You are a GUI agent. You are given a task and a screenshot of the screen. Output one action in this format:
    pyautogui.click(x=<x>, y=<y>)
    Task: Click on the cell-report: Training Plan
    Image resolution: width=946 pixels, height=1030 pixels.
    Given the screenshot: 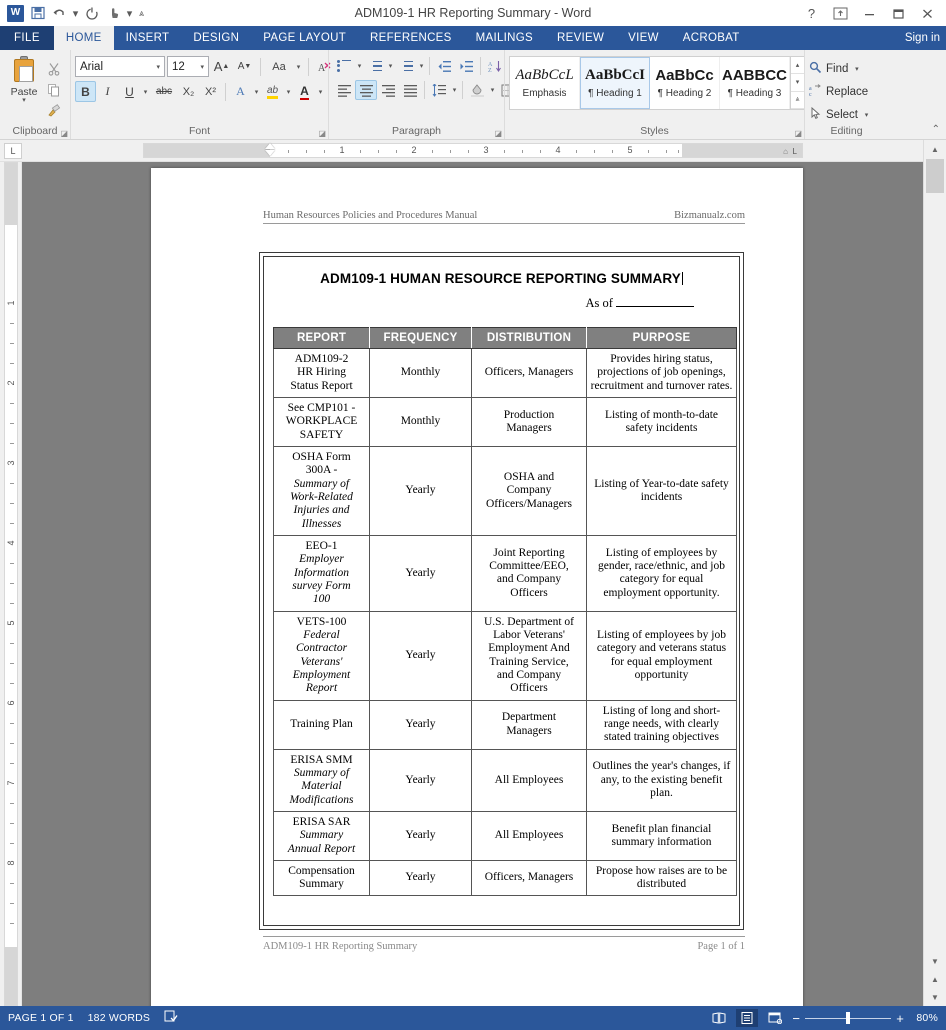 What is the action you would take?
    pyautogui.click(x=321, y=724)
    